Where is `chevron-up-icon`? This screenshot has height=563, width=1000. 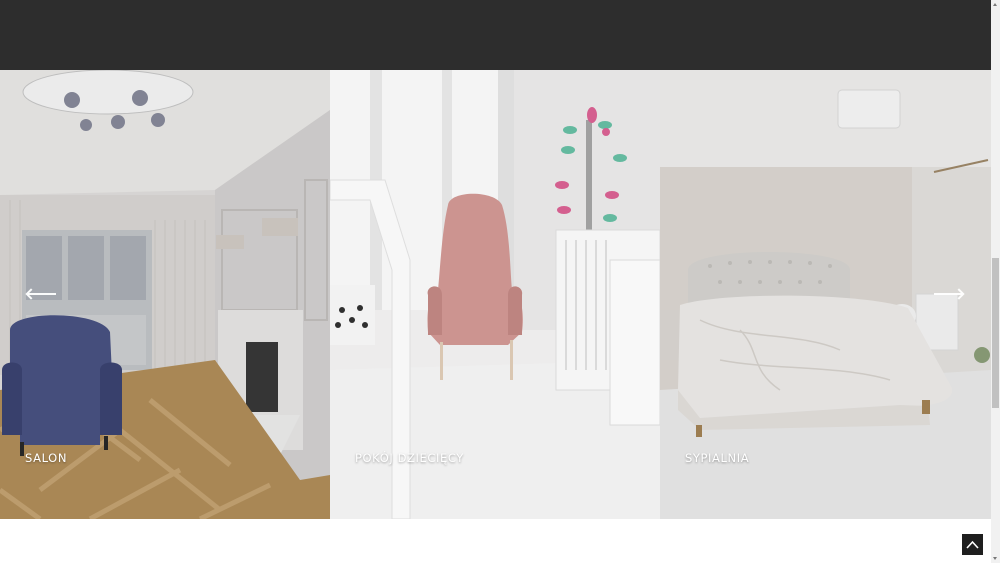 chevron-up-icon is located at coordinates (972, 544).